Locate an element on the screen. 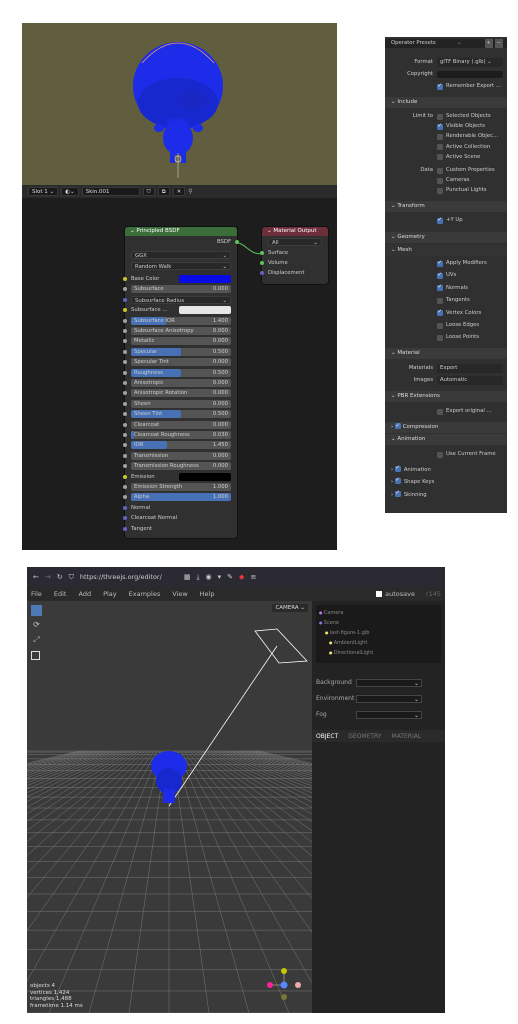 Image resolution: width=518 pixels, height=1024 pixels. value-slider: Clearcoat 0.000 is located at coordinates (181, 424).